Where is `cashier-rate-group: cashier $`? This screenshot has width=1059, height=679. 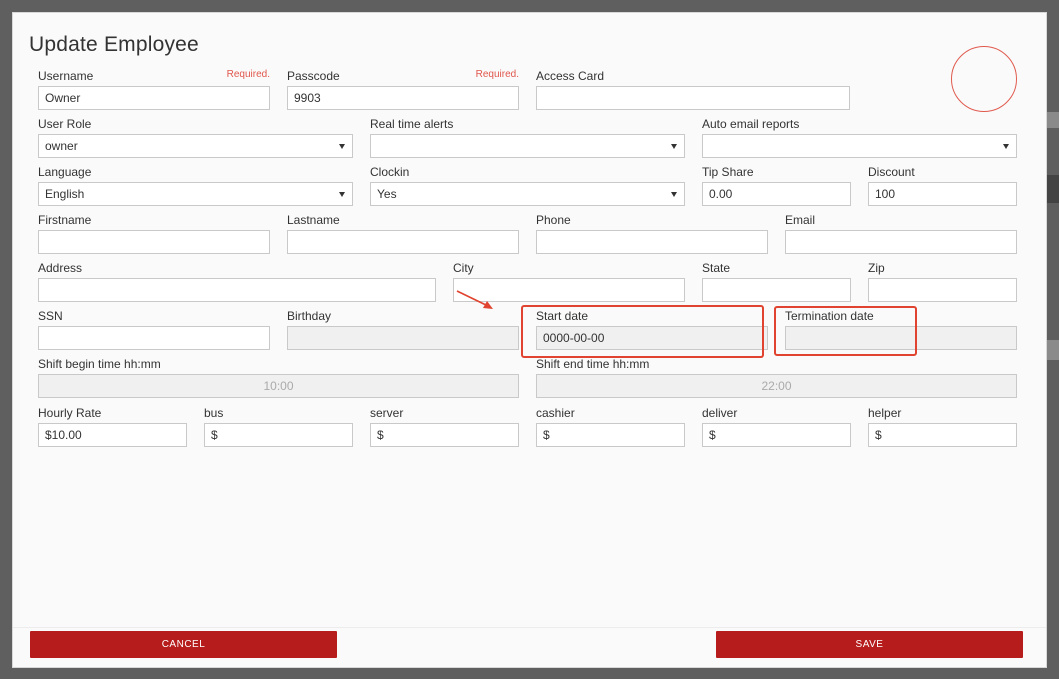
cashier-rate-group: cashier $ is located at coordinates (610, 427).